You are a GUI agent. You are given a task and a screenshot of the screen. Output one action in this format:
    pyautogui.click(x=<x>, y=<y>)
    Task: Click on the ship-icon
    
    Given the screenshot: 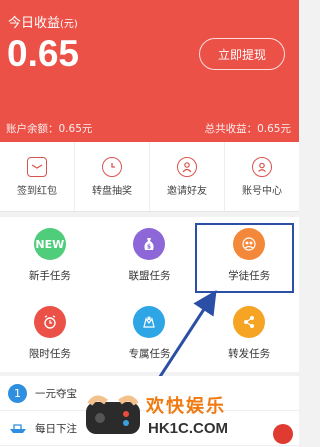 What is the action you would take?
    pyautogui.click(x=17, y=428)
    